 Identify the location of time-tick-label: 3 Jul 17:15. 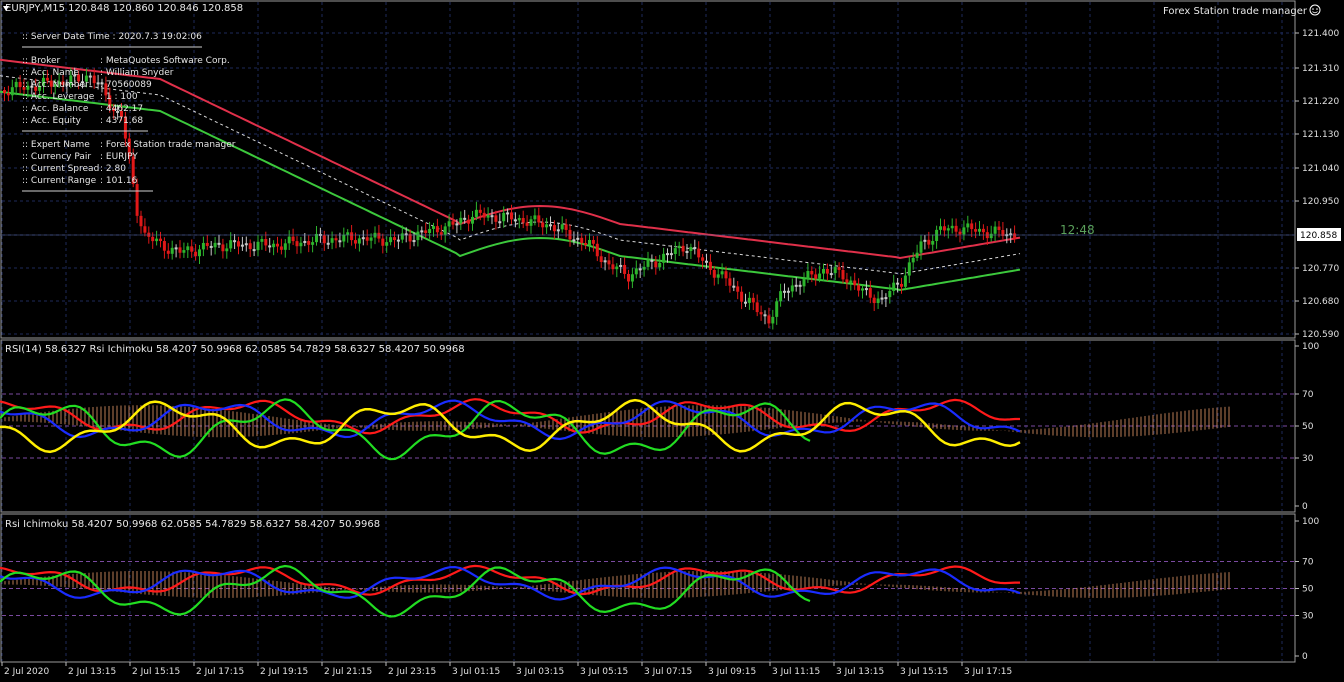
(988, 672).